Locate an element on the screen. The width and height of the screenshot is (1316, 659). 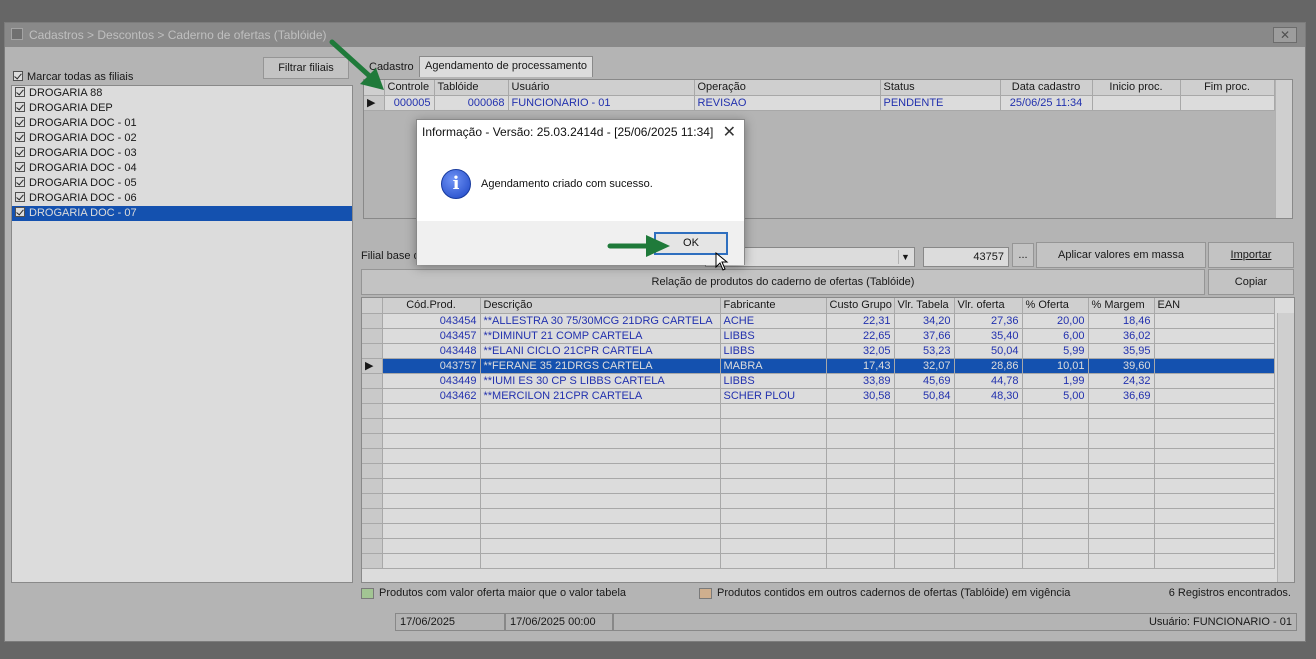
select-all-checkbox: Marcar todas as filiais is located at coordinates (73, 77).